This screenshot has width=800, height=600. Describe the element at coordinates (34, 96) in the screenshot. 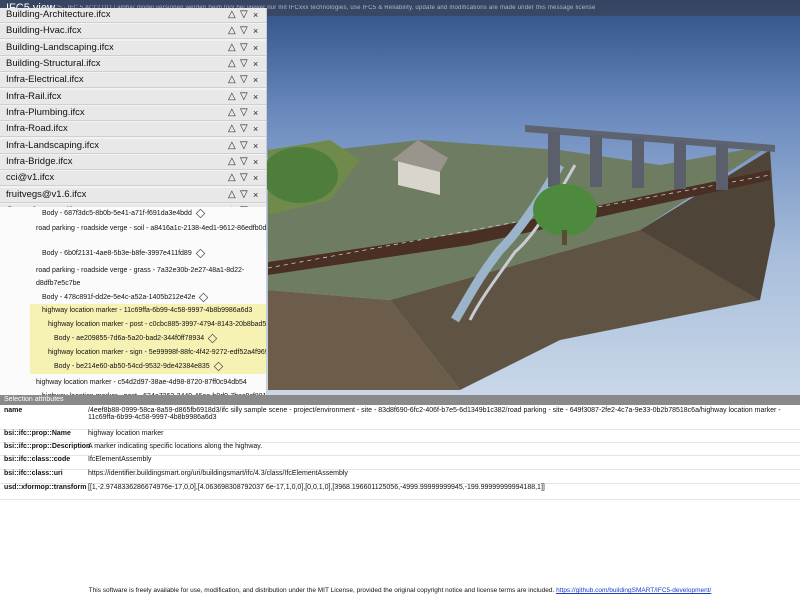

I see `file-name: Infra-Rail.ifcx` at that location.